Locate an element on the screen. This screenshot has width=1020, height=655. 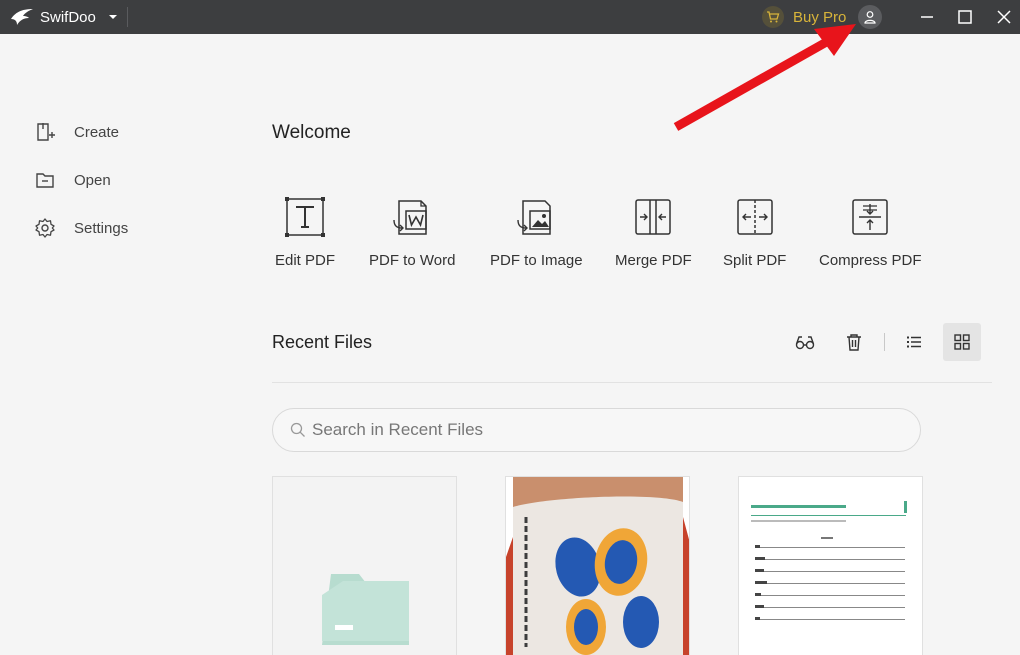
annotation-arrow is located at coordinates (764, 77).